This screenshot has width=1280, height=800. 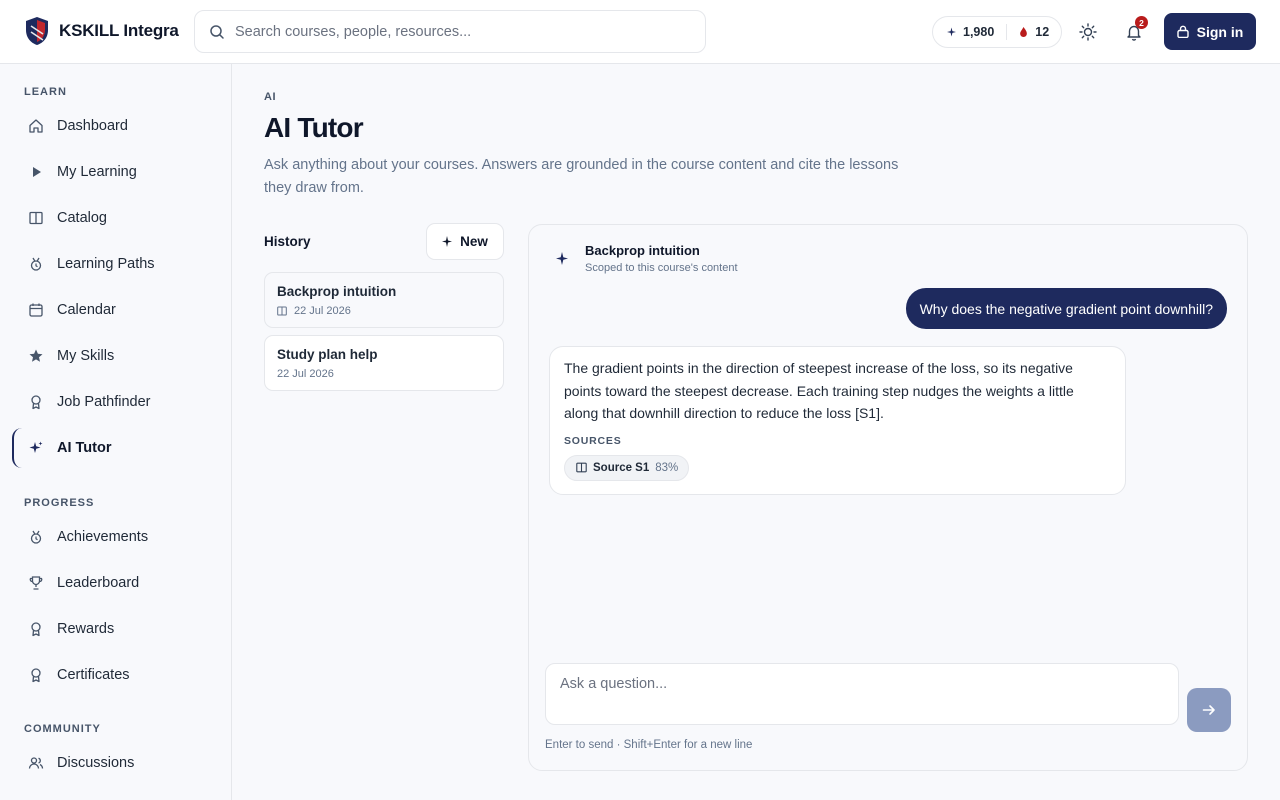 I want to click on streak-value: 12, so click(x=1042, y=32).